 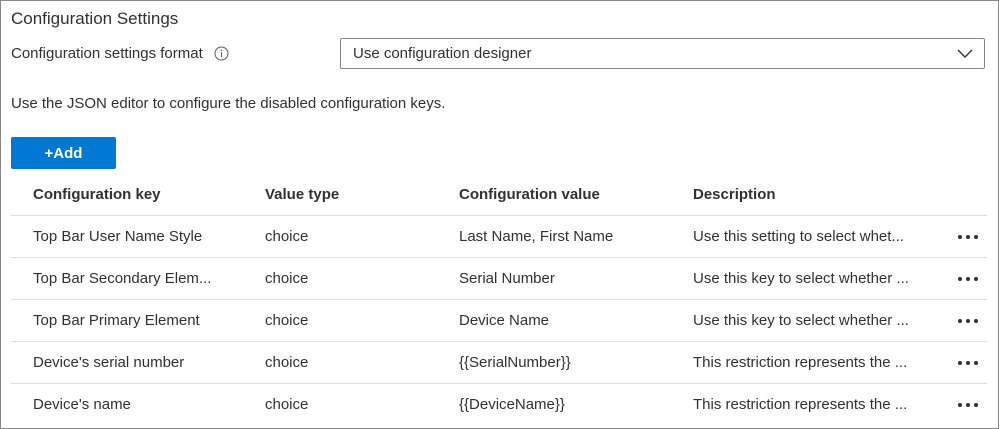 What do you see at coordinates (82, 404) in the screenshot?
I see `cell-configuration-key: Device's name` at bounding box center [82, 404].